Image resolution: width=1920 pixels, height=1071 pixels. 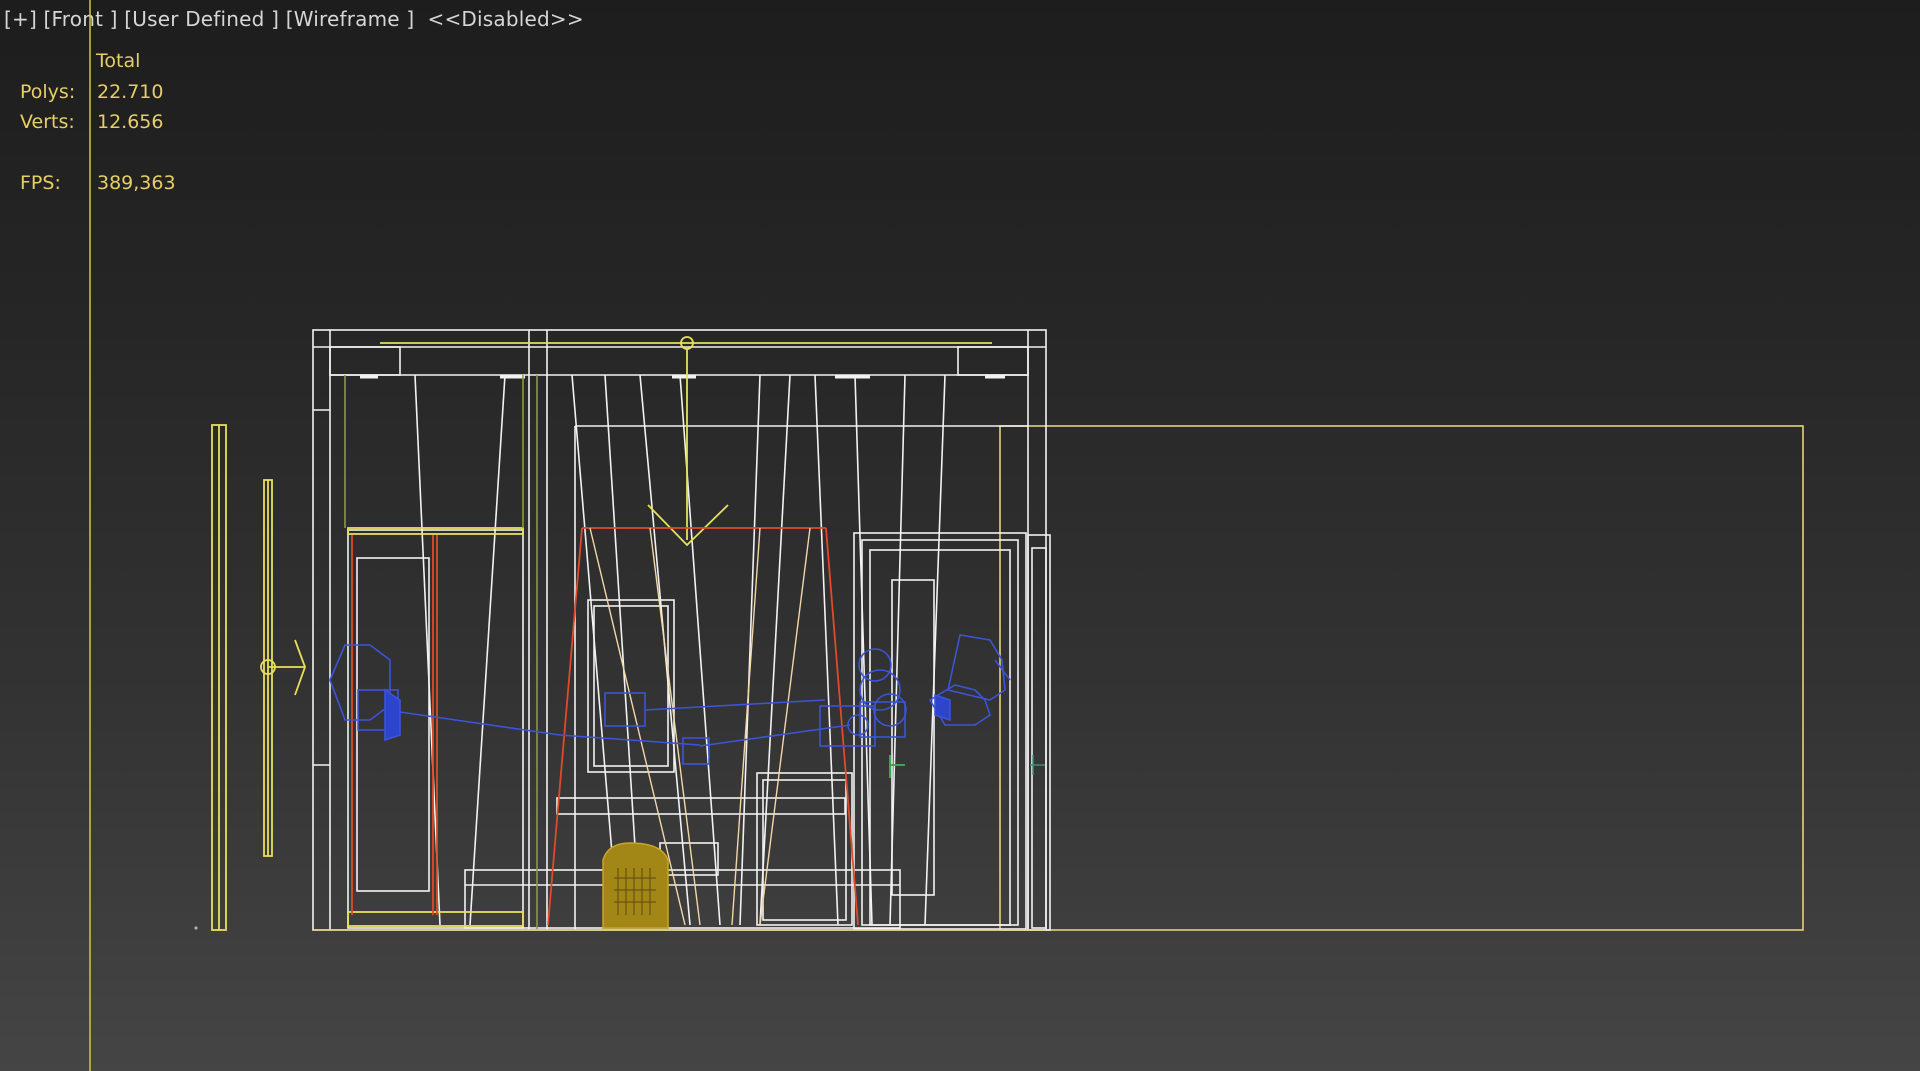 I want to click on selected-chair-object, so click(x=635, y=885).